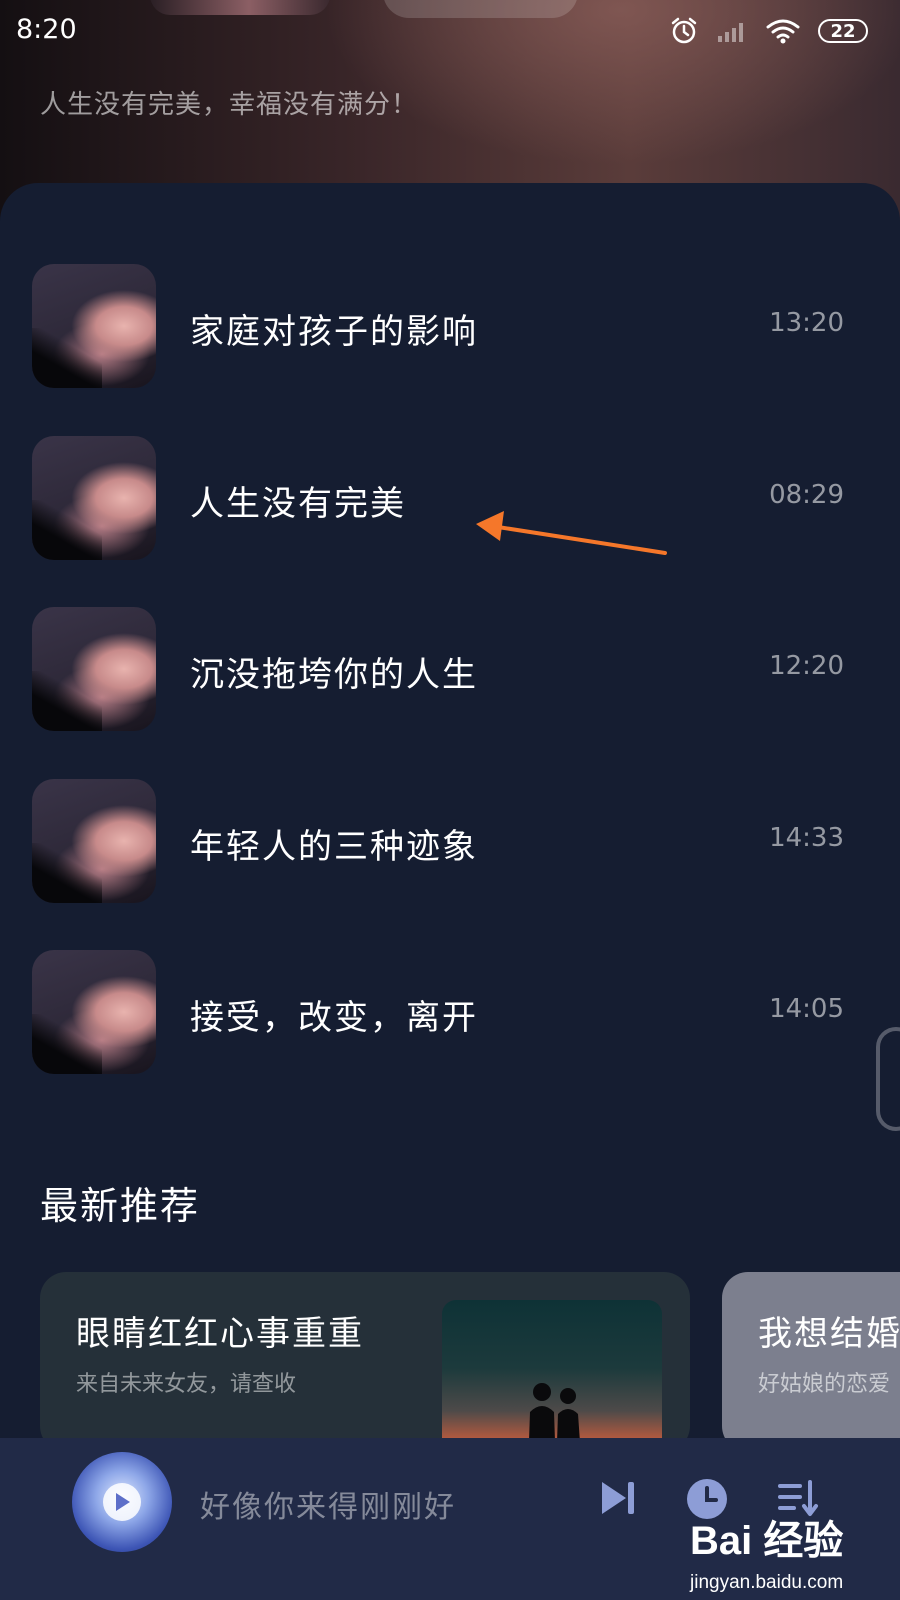 Image resolution: width=900 pixels, height=1600 pixels. What do you see at coordinates (829, 1334) in the screenshot?
I see `recommend-card-title: 我想结婚` at bounding box center [829, 1334].